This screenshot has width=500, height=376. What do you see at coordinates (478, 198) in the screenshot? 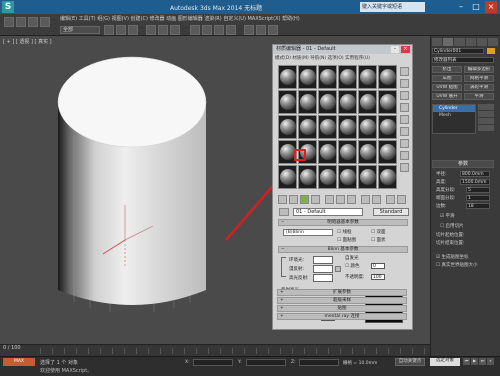
I see `cap-segments-field: 1` at bounding box center [478, 198].